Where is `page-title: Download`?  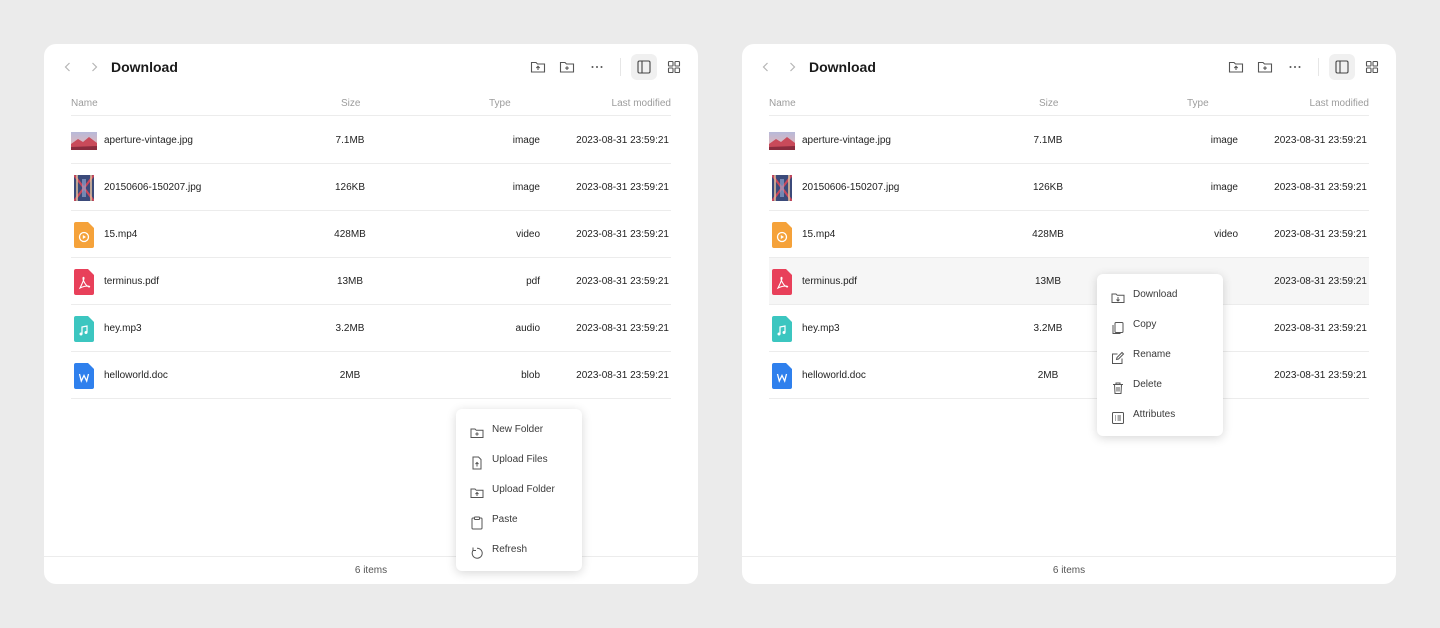
page-title: Download is located at coordinates (144, 67).